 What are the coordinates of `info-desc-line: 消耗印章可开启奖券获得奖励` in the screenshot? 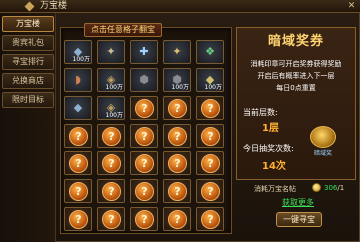 It's located at (296, 64).